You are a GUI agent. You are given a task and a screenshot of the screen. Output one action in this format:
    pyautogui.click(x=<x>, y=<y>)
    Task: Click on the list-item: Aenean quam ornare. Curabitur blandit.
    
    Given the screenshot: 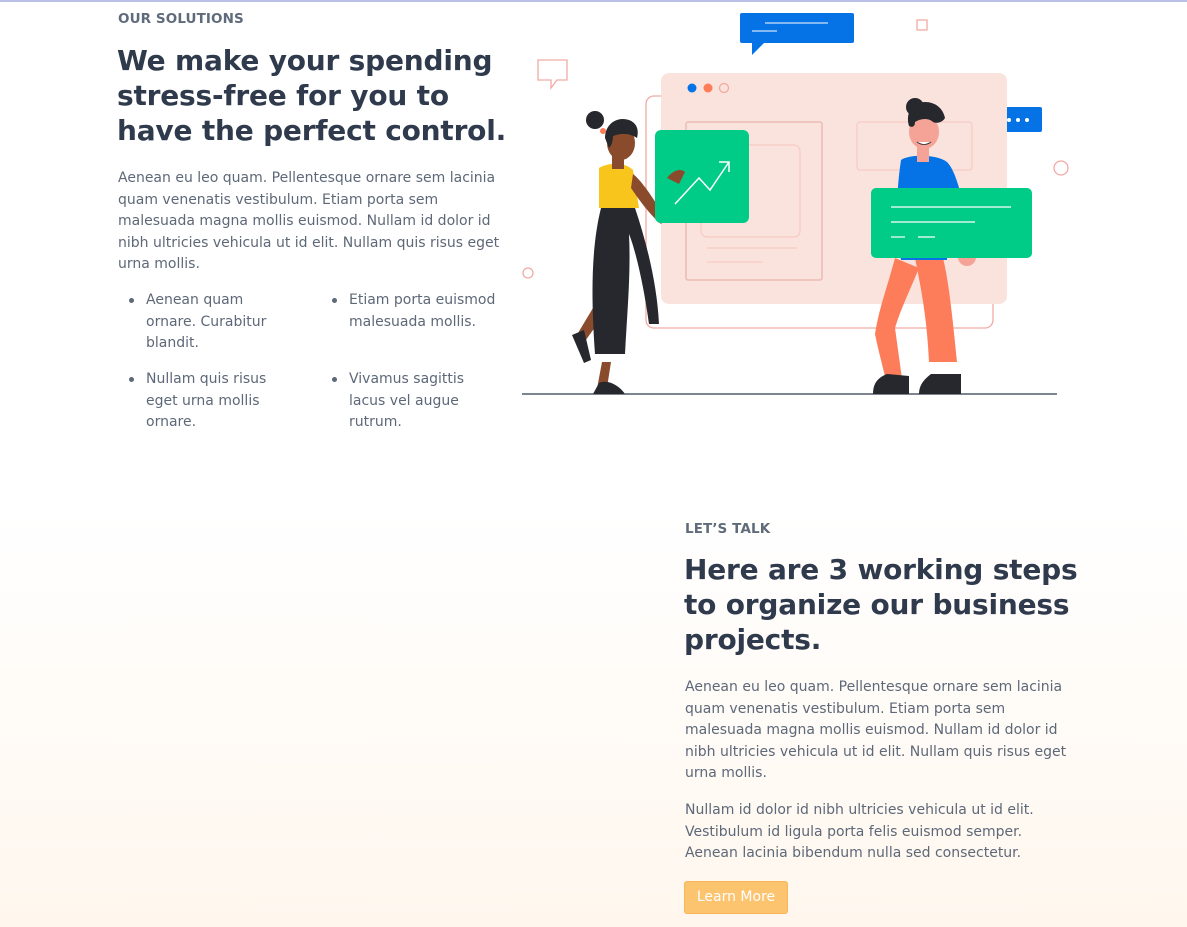 What is the action you would take?
    pyautogui.click(x=205, y=322)
    